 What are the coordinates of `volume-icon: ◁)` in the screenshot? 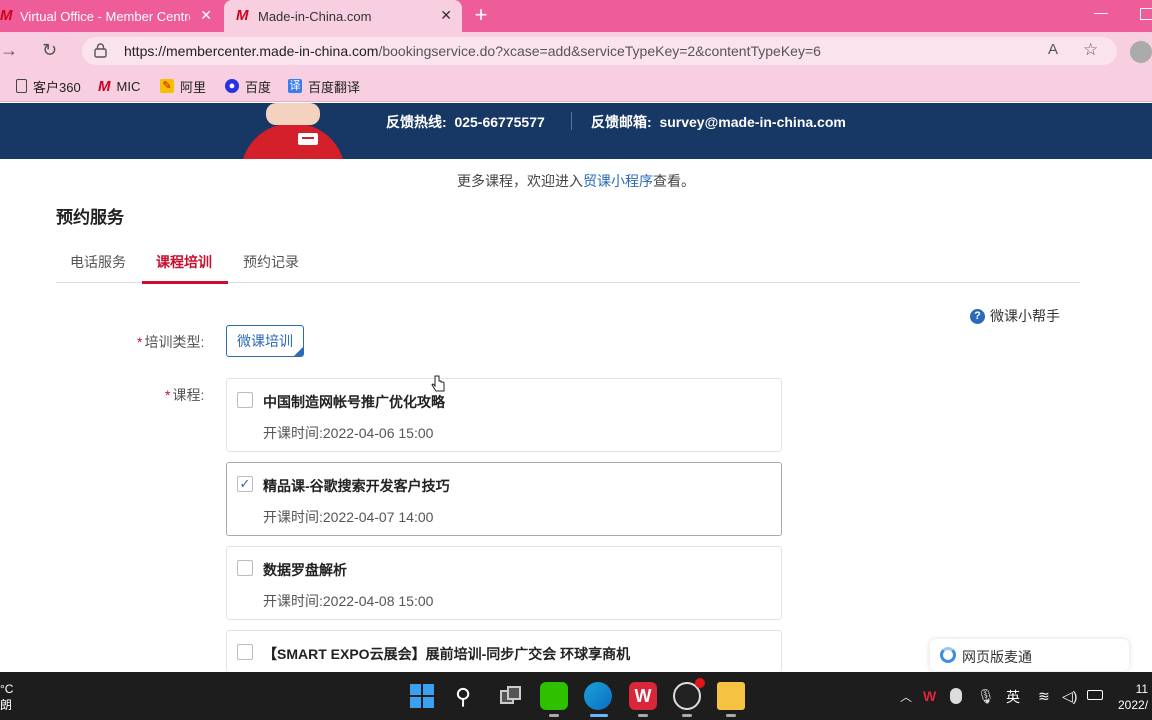 It's located at (1069, 696).